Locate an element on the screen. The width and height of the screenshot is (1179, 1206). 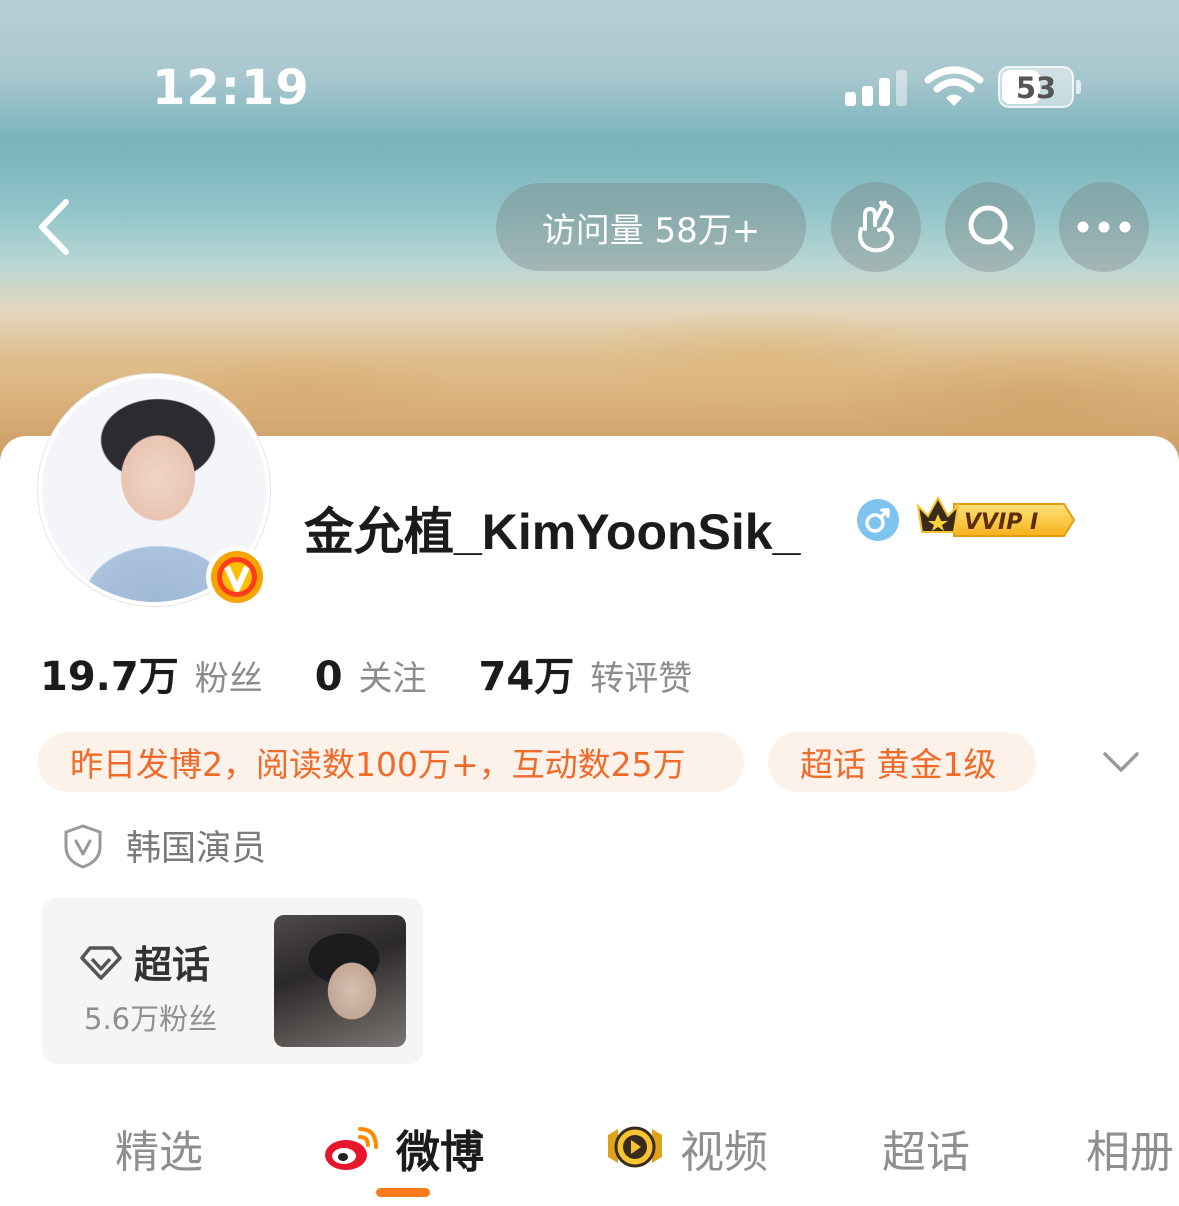
followers-count: 19.7万 is located at coordinates (109, 673).